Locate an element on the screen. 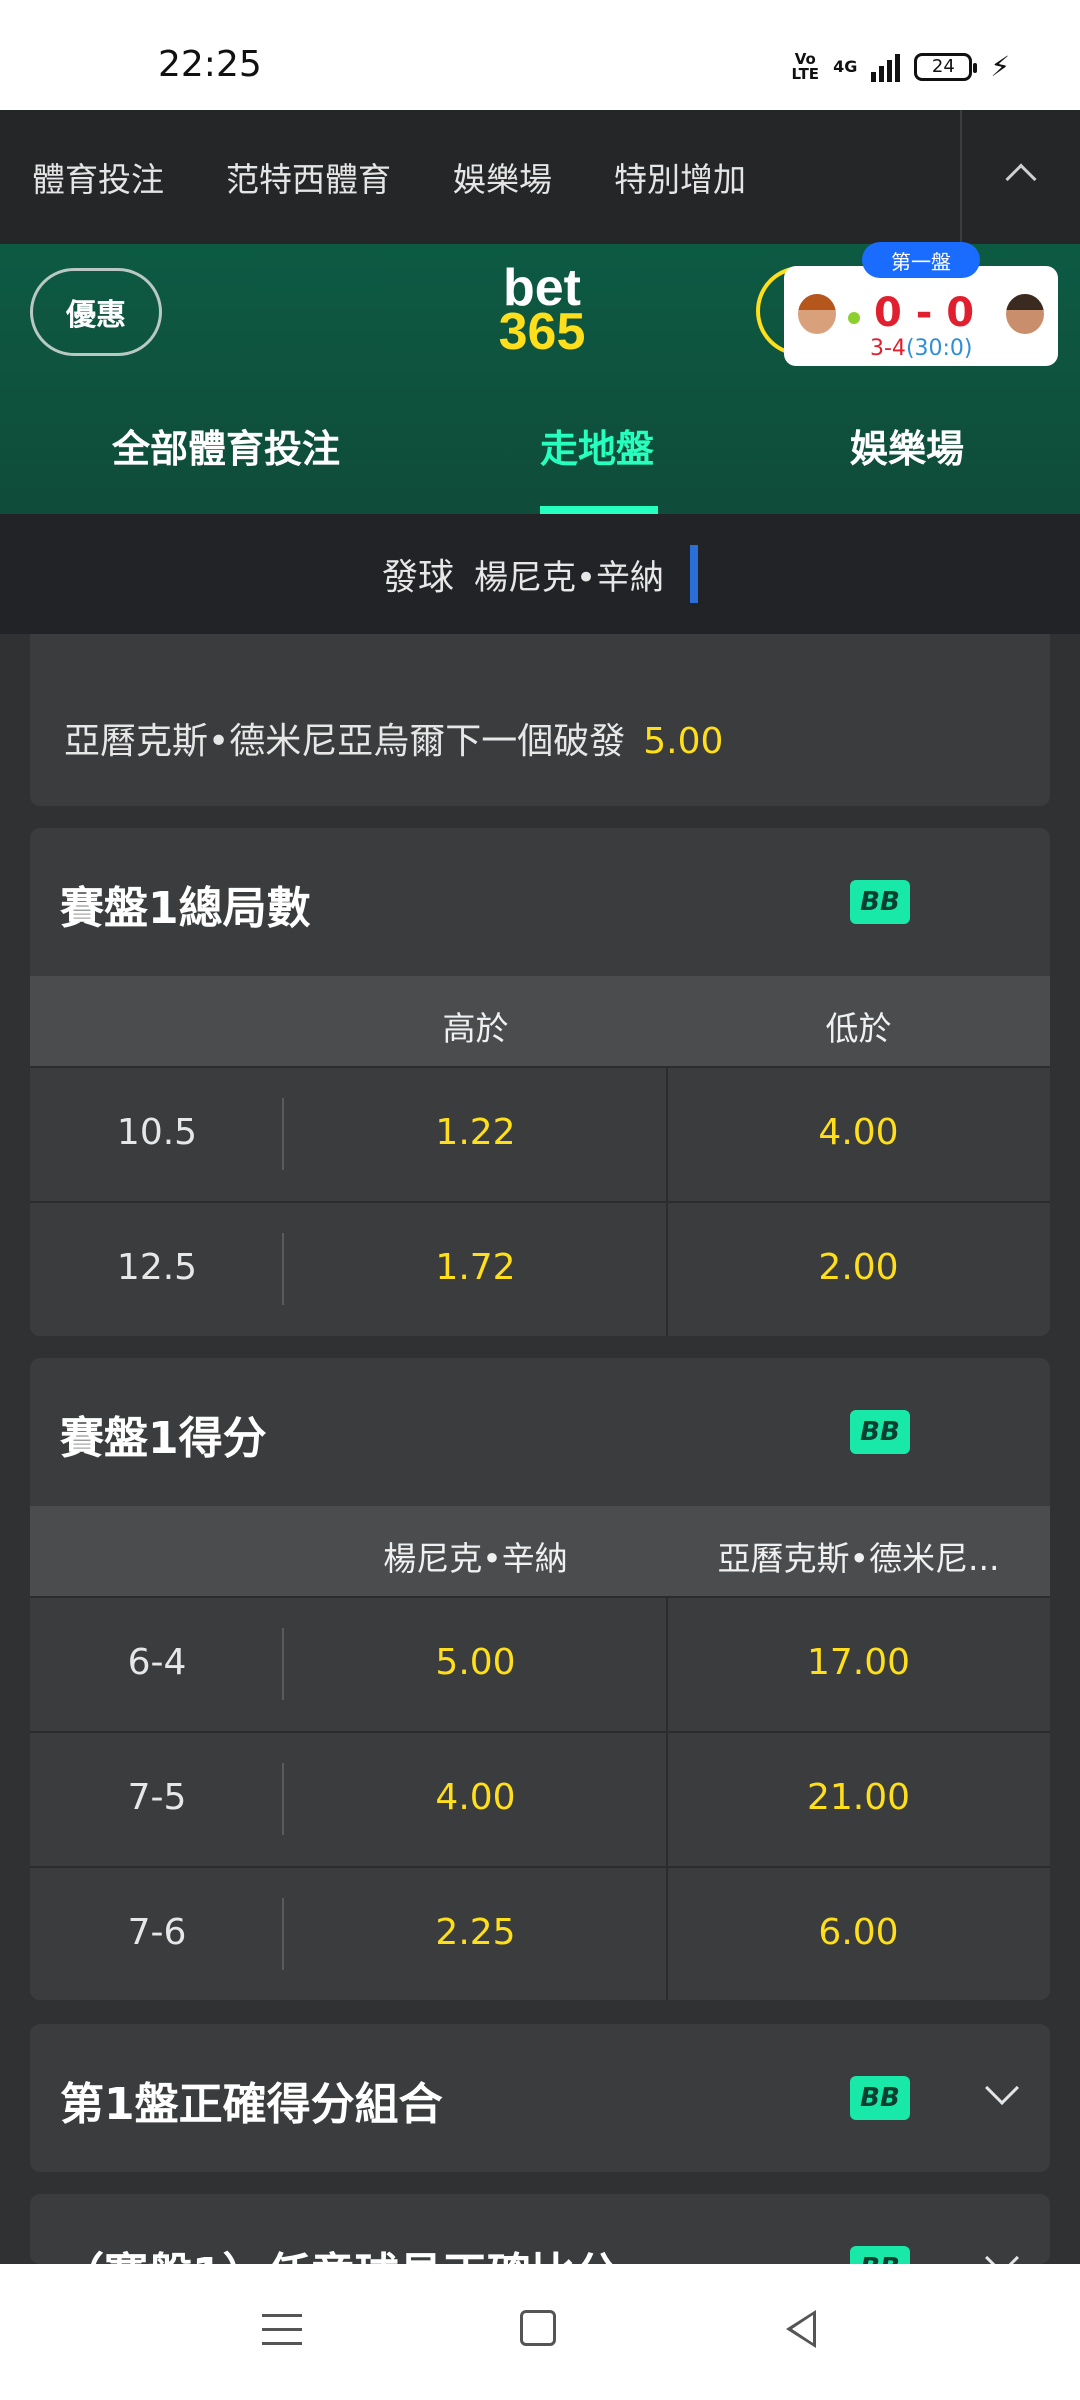 This screenshot has height=2400, width=1080. status-bar: 22:25 Vo LTE 4G 24 ⚡ is located at coordinates (540, 55).